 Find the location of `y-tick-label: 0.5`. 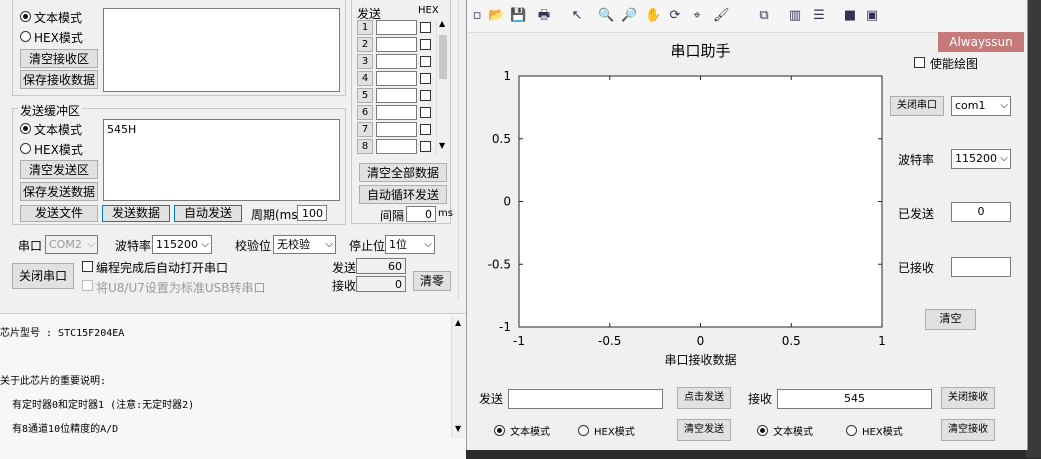

y-tick-label: 0.5 is located at coordinates (501, 139).